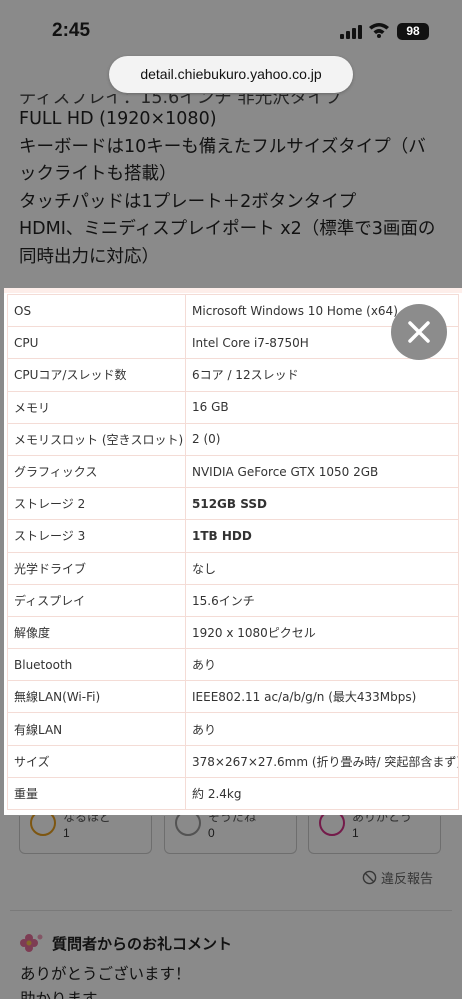 This screenshot has height=999, width=462. Describe the element at coordinates (96, 632) in the screenshot. I see `spec-key: 解像度` at that location.